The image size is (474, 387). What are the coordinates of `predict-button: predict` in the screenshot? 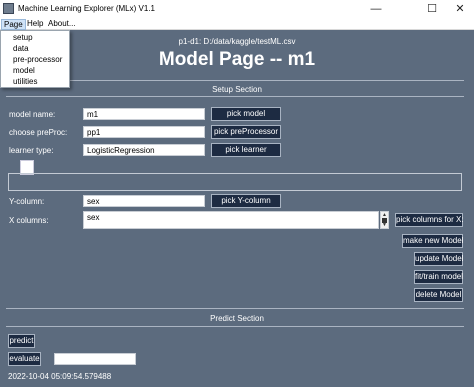 It's located at (21, 341).